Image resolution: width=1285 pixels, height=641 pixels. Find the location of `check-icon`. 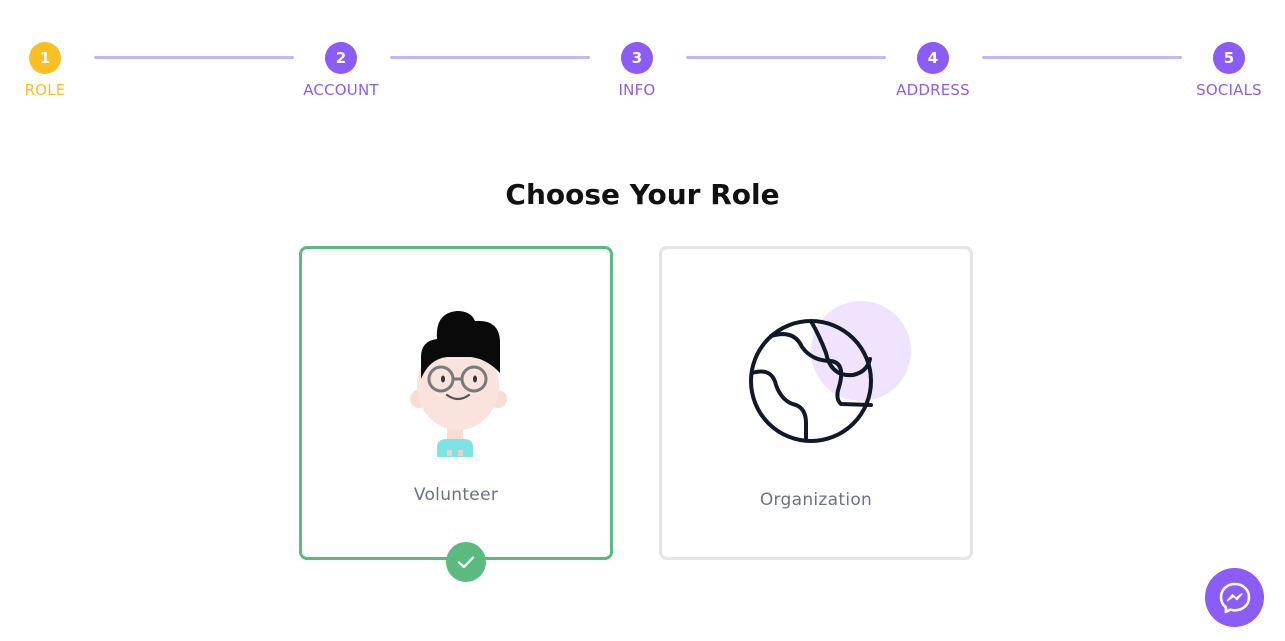

check-icon is located at coordinates (466, 562).